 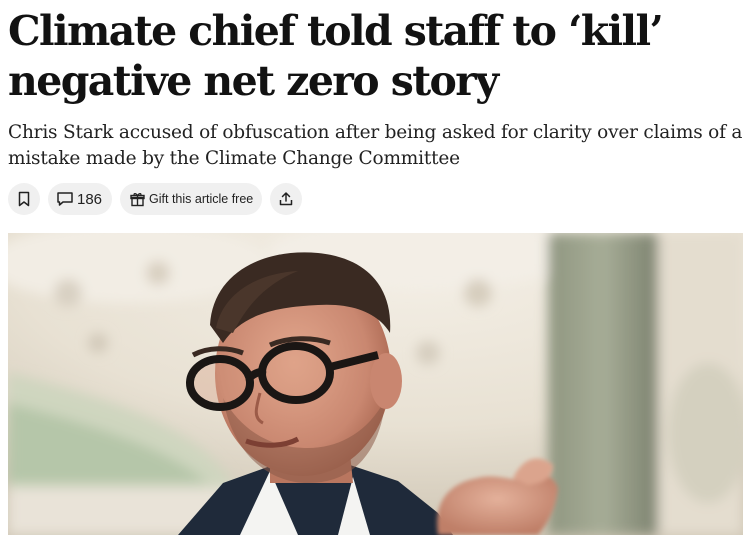 I want to click on comments-button: 186, so click(x=80, y=199).